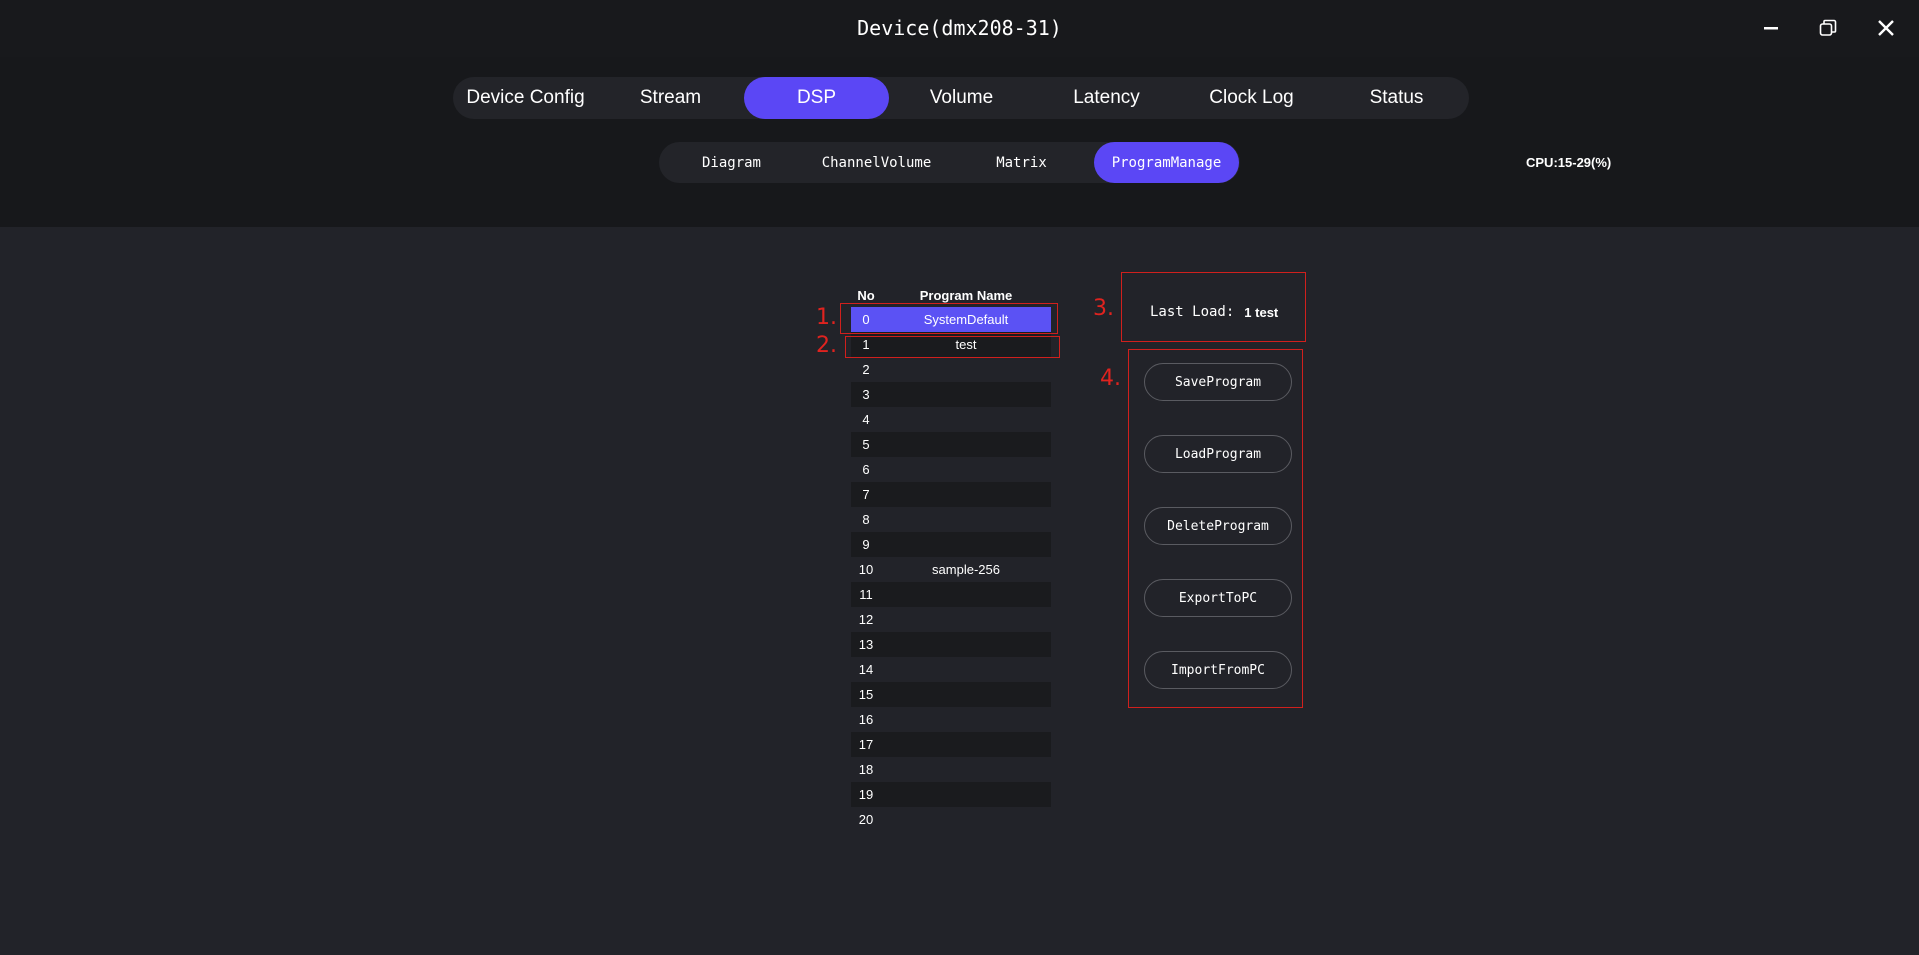  Describe the element at coordinates (1218, 670) in the screenshot. I see `import-from-pc-button: ImportFromPC` at that location.